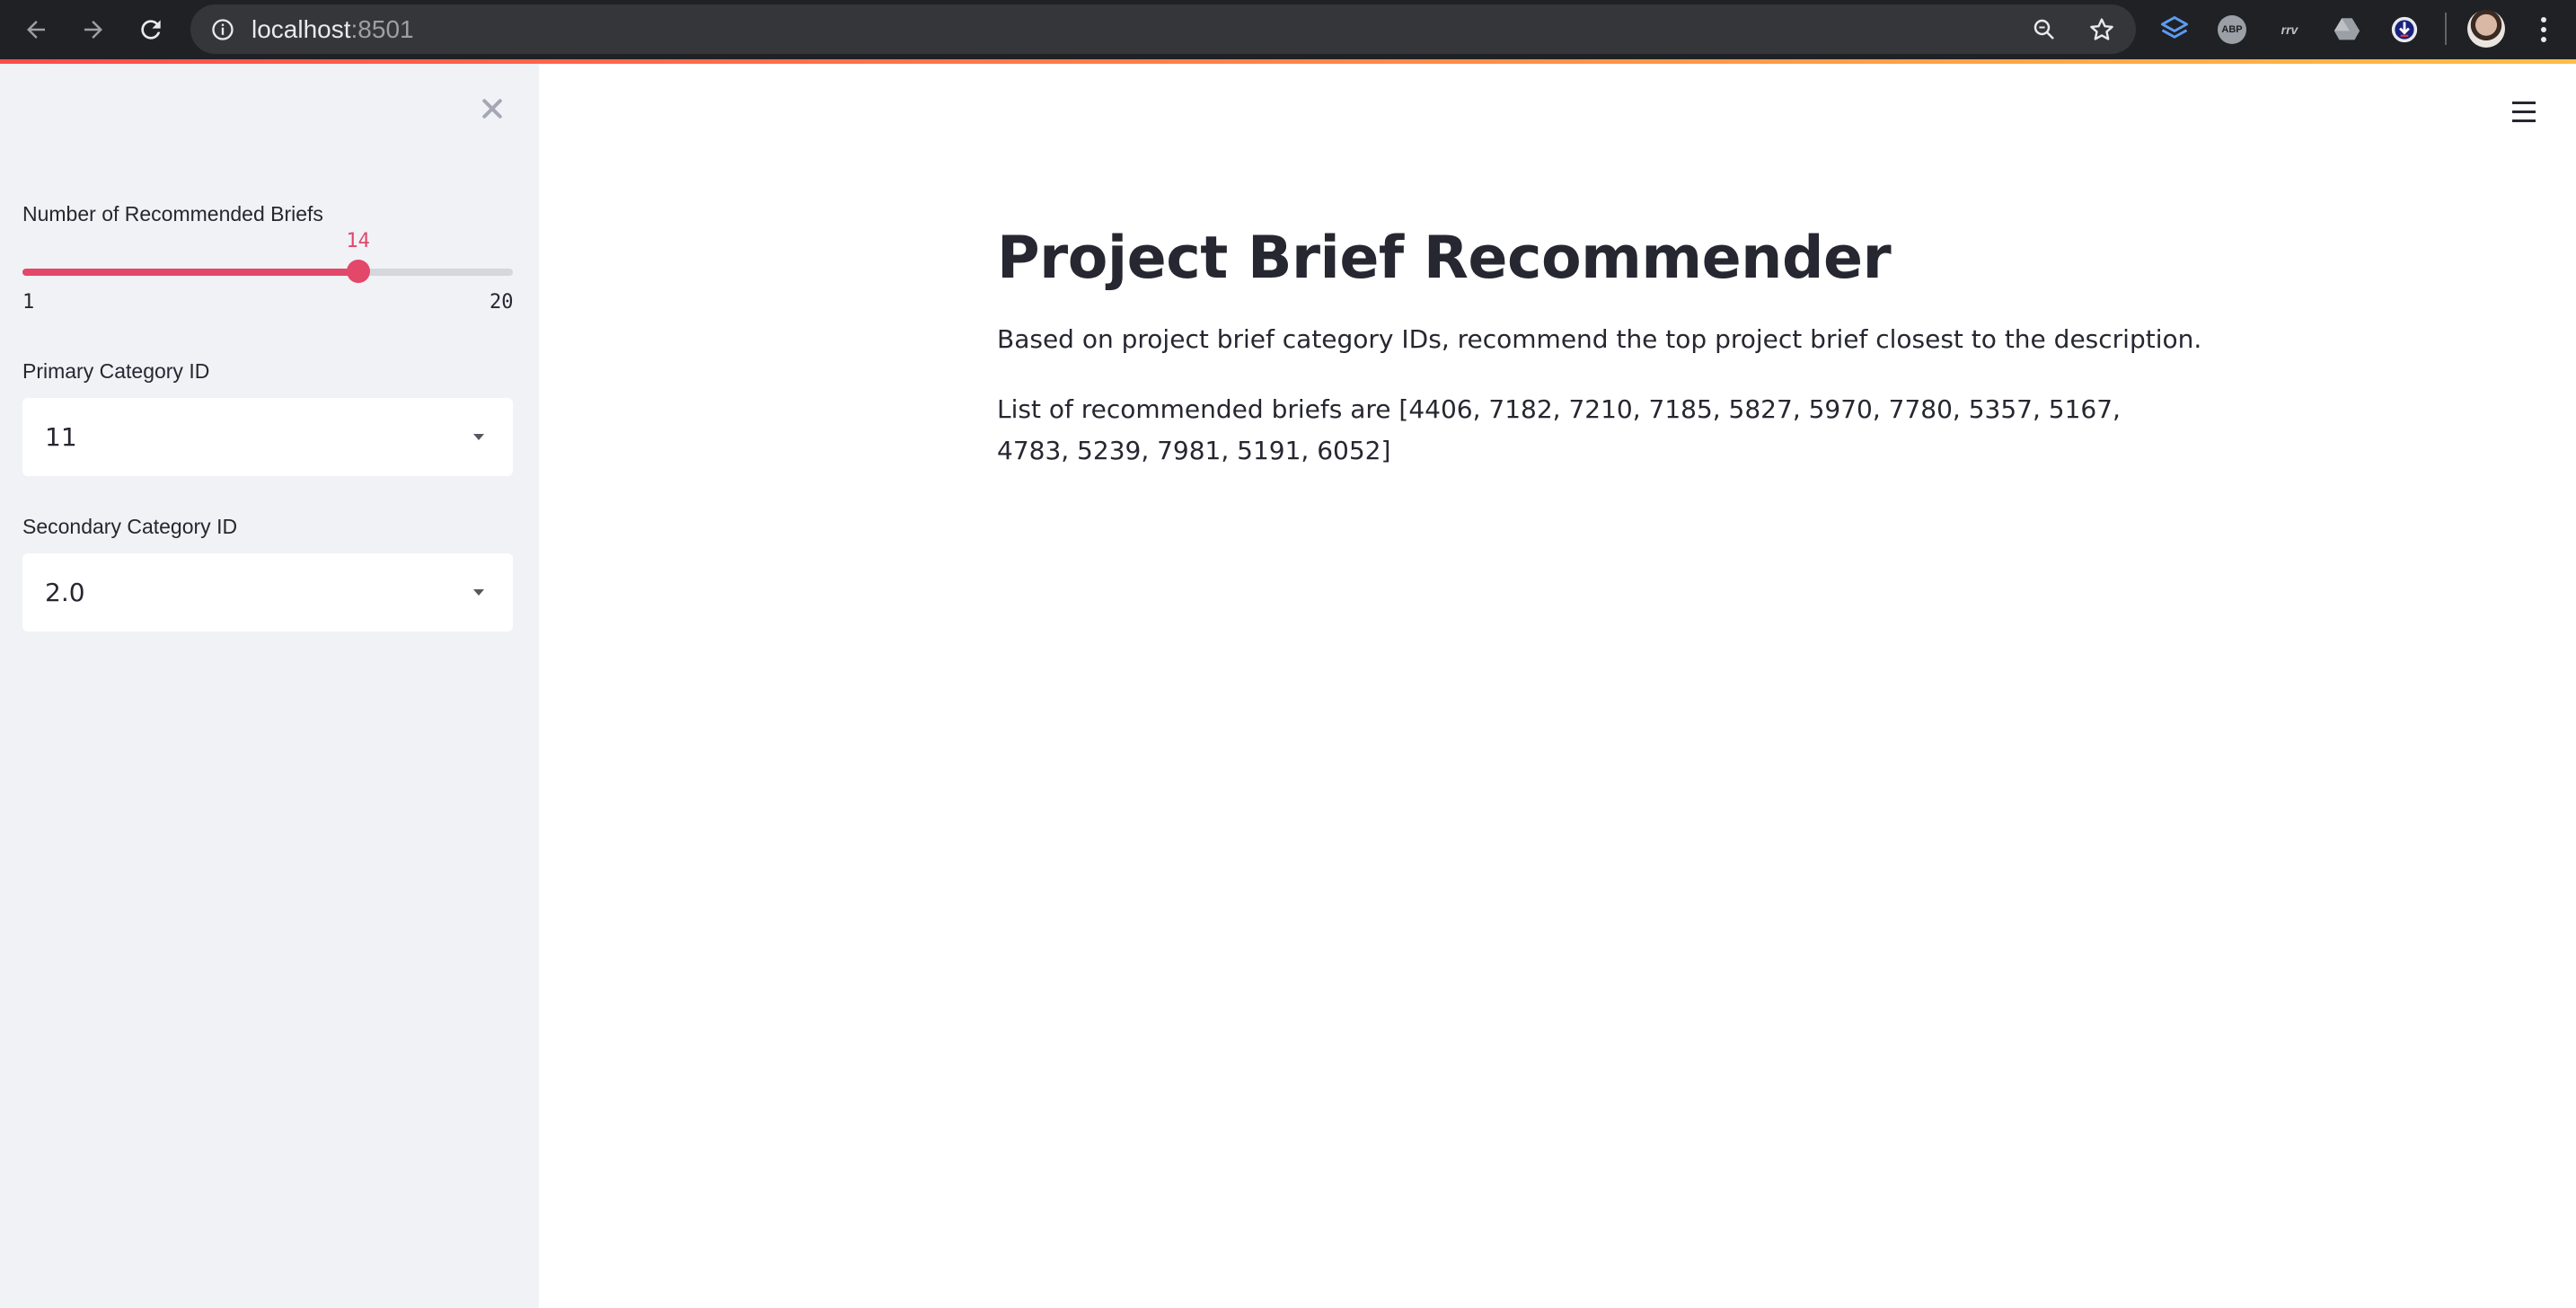 This screenshot has height=1308, width=2576. Describe the element at coordinates (502, 302) in the screenshot. I see `slider-max-label: 20` at that location.